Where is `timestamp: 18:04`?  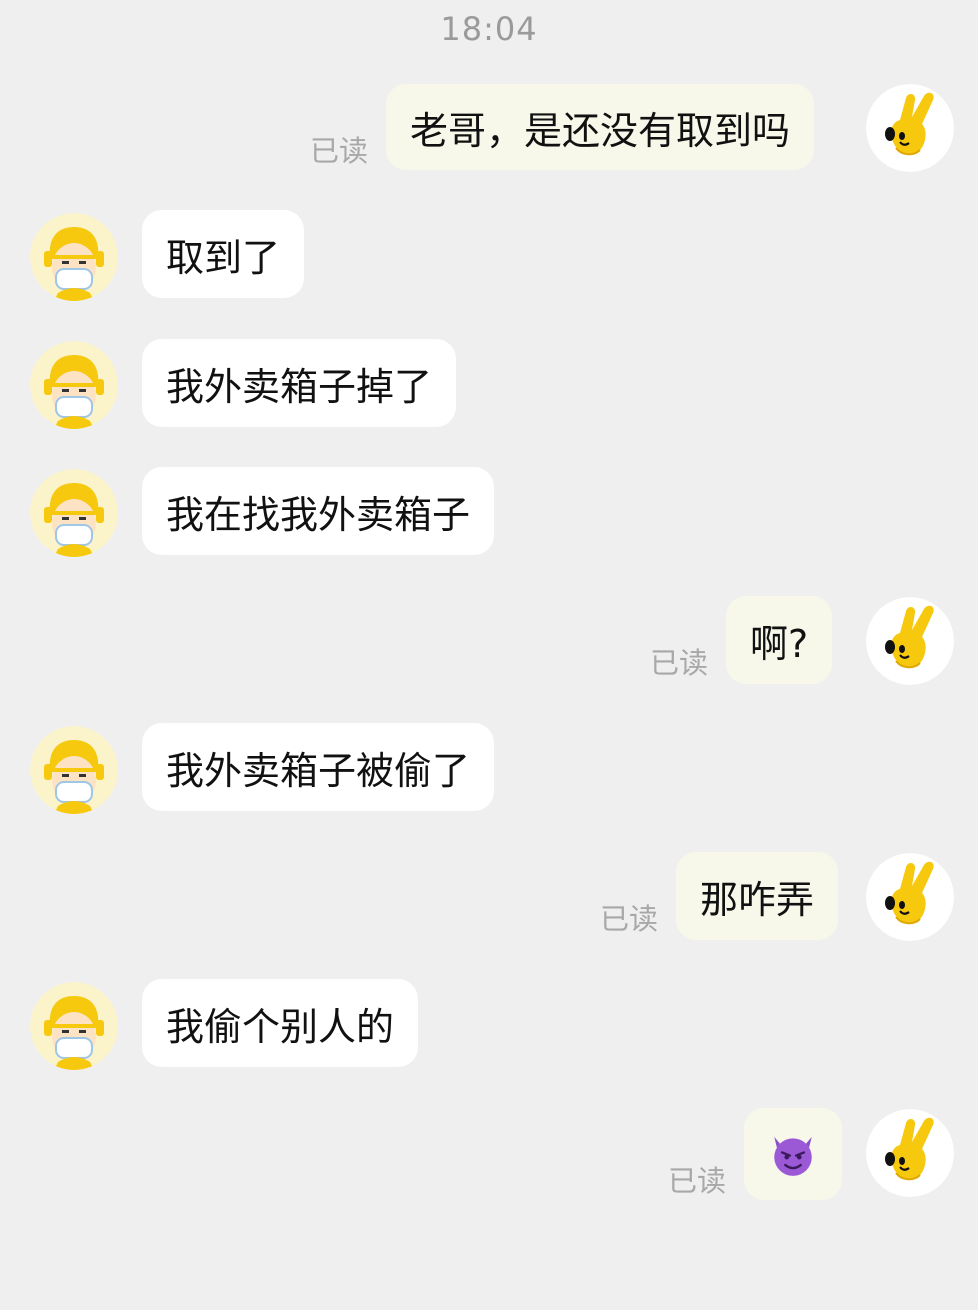 timestamp: 18:04 is located at coordinates (489, 29).